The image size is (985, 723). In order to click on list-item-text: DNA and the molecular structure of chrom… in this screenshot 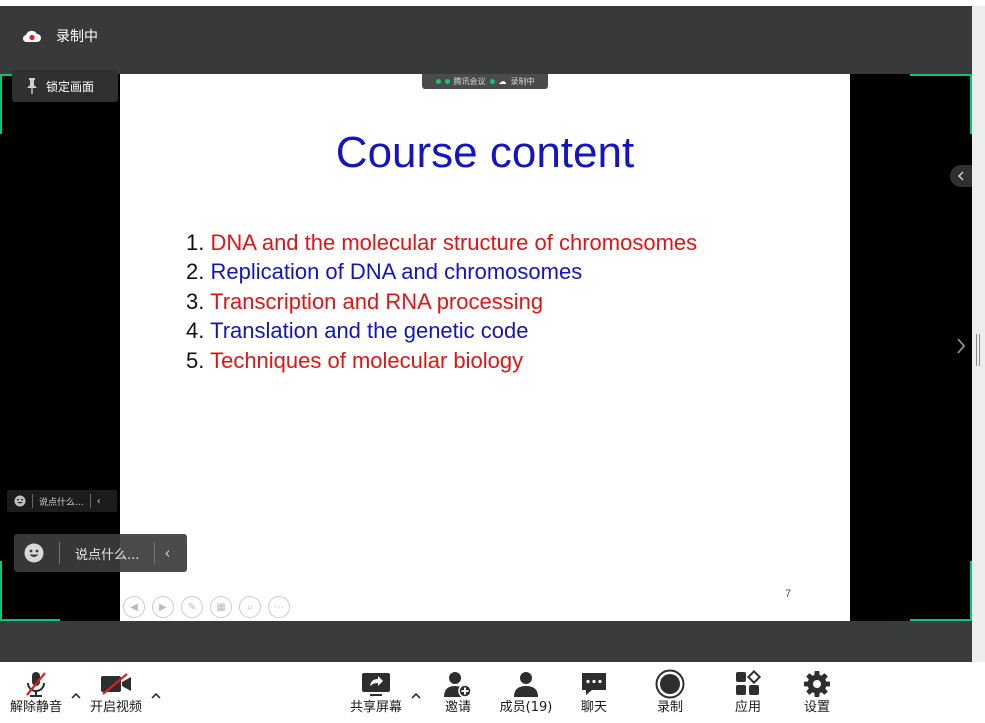, I will do `click(454, 242)`.